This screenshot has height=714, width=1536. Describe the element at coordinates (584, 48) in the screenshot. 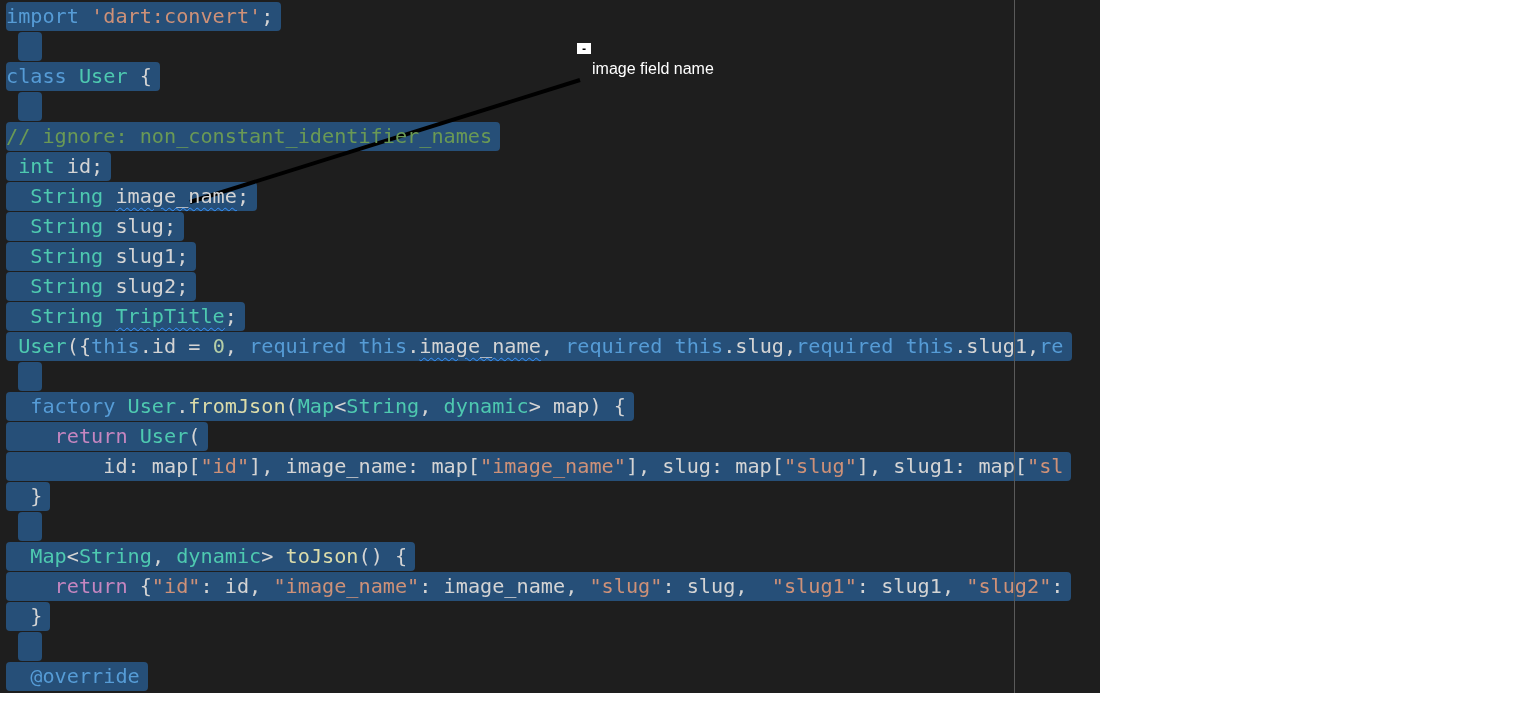

I see `collapse-button: -` at that location.